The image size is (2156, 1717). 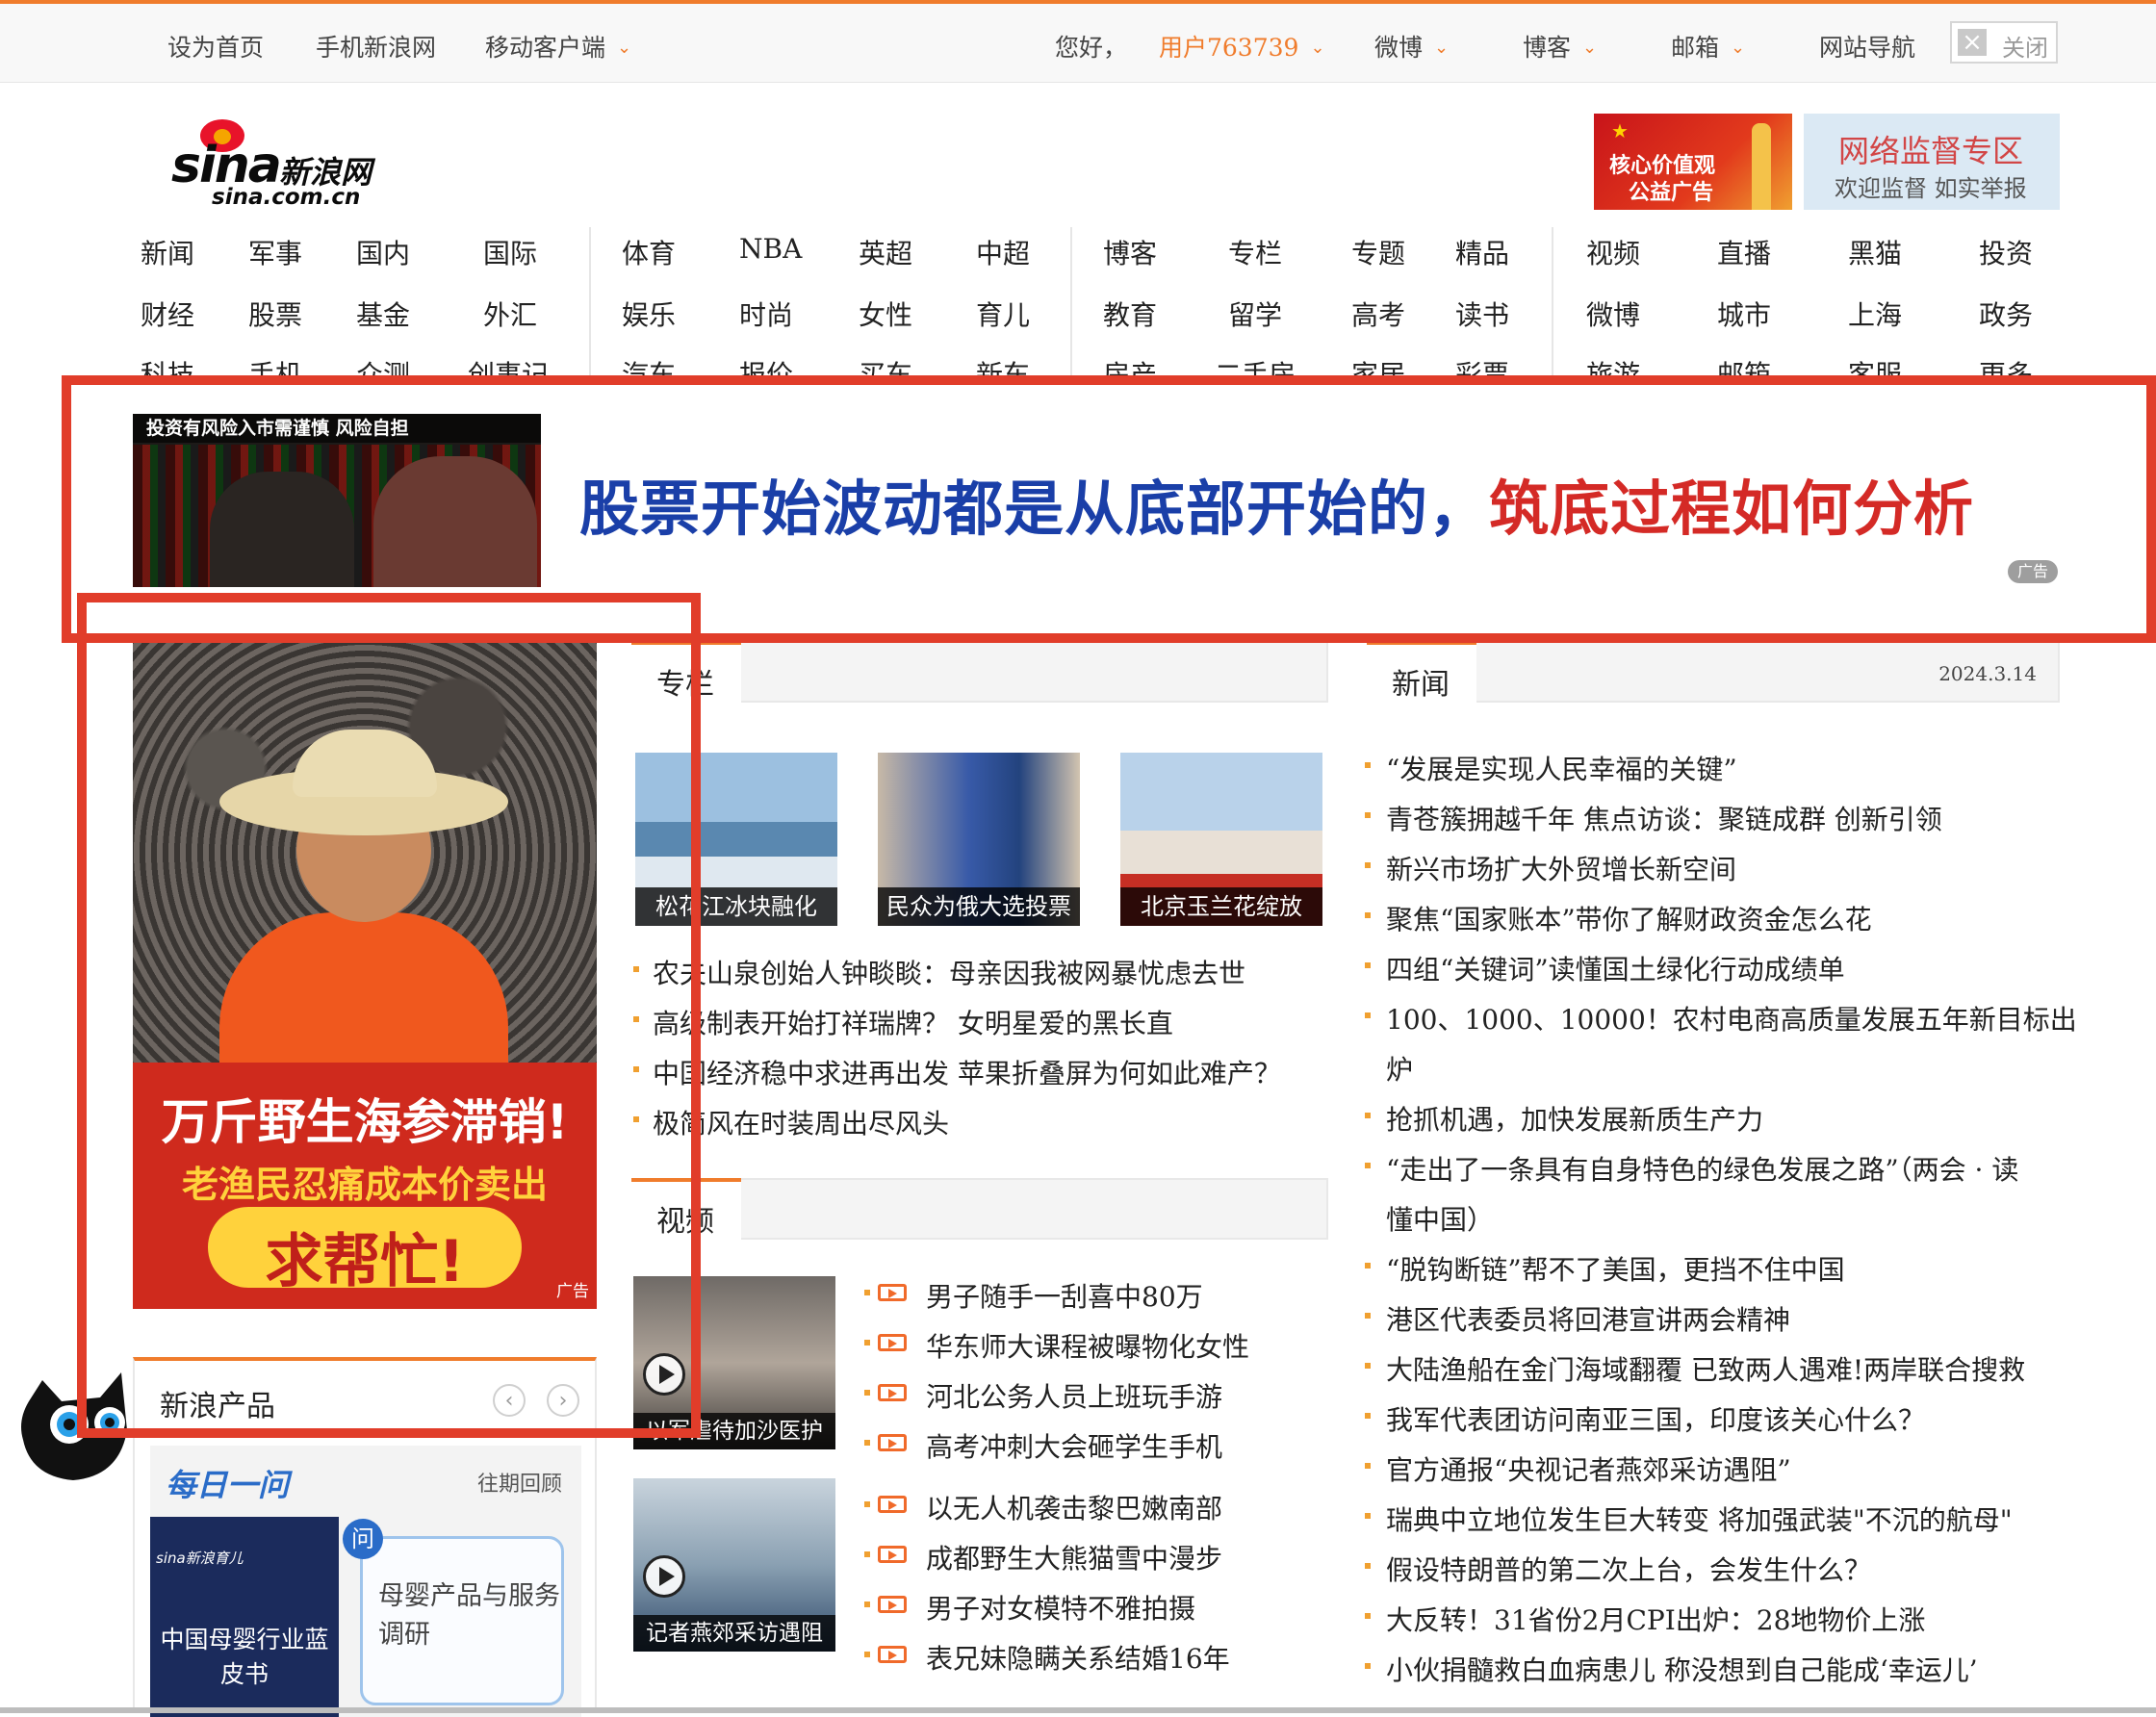 What do you see at coordinates (1615, 1268) in the screenshot?
I see `news-item: “脱钩断链”帮不了美国，更挡不住中国` at bounding box center [1615, 1268].